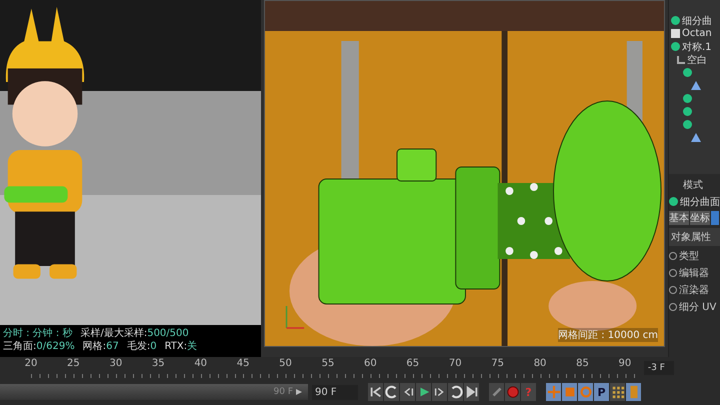 This screenshot has height=405, width=720. I want to click on attribute-tab: 基本, so click(679, 218).